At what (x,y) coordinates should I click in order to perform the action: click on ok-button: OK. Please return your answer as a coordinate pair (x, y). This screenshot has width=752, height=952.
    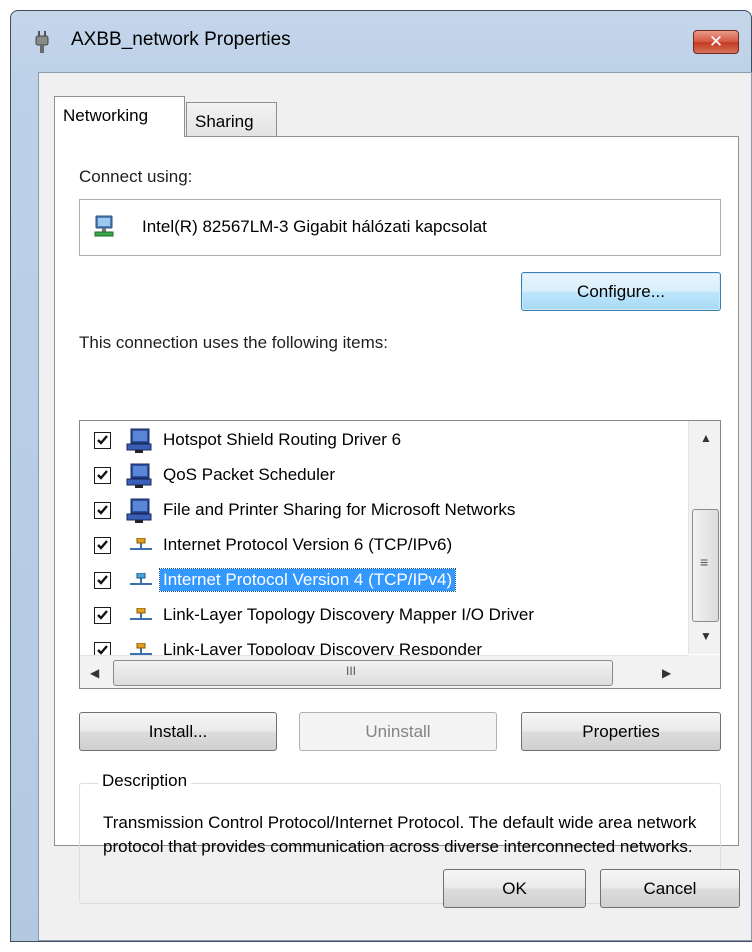
    Looking at the image, I should click on (514, 888).